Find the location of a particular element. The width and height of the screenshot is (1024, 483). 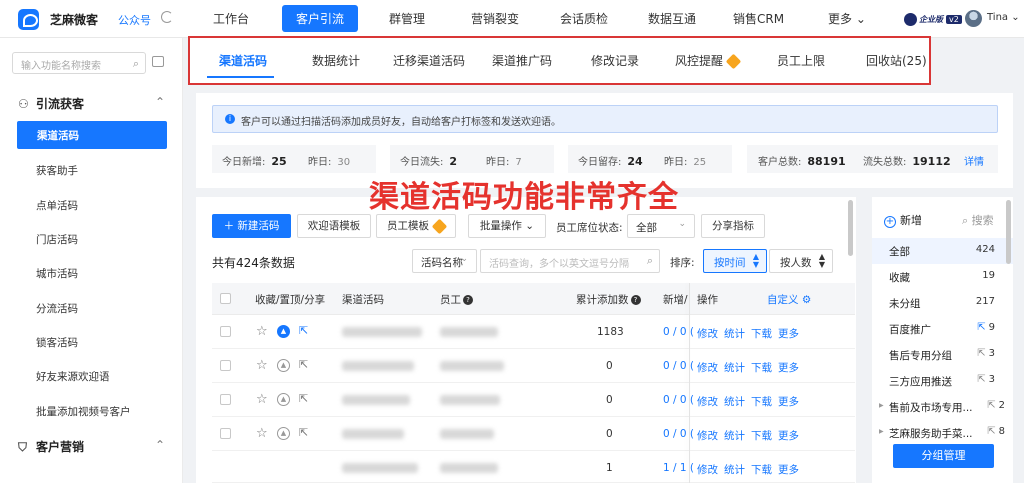

sidebar-item-split-code: 分流活码 is located at coordinates (57, 308).